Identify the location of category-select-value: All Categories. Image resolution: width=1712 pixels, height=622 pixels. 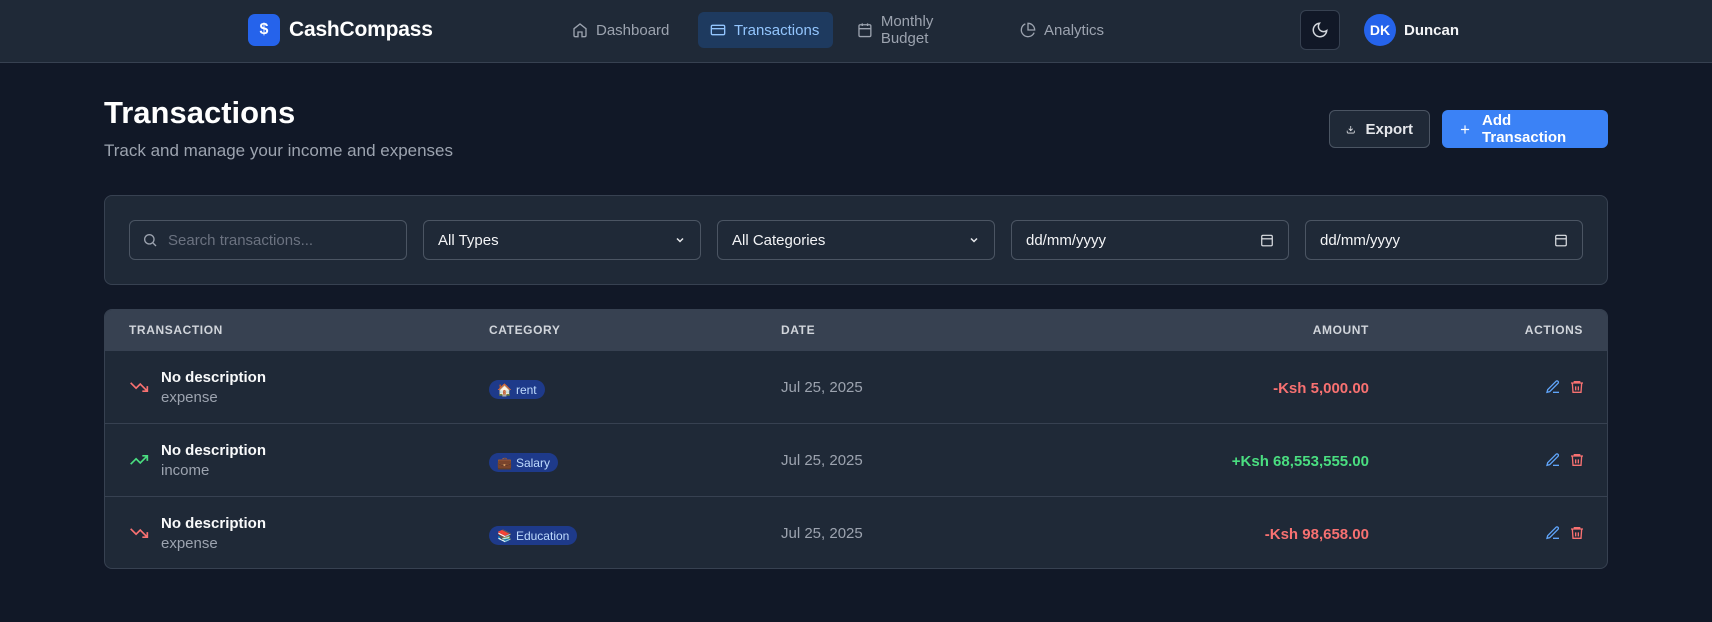
(779, 240).